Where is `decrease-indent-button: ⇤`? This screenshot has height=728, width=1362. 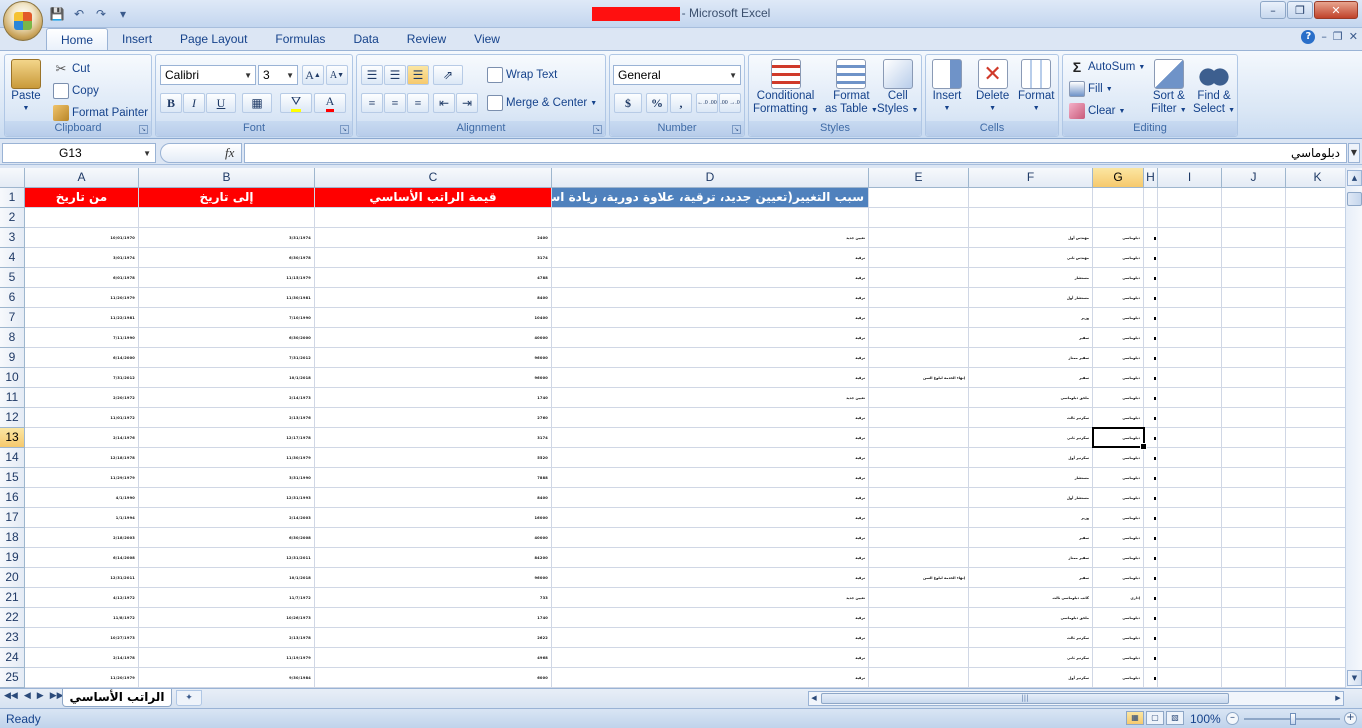 decrease-indent-button: ⇤ is located at coordinates (444, 103).